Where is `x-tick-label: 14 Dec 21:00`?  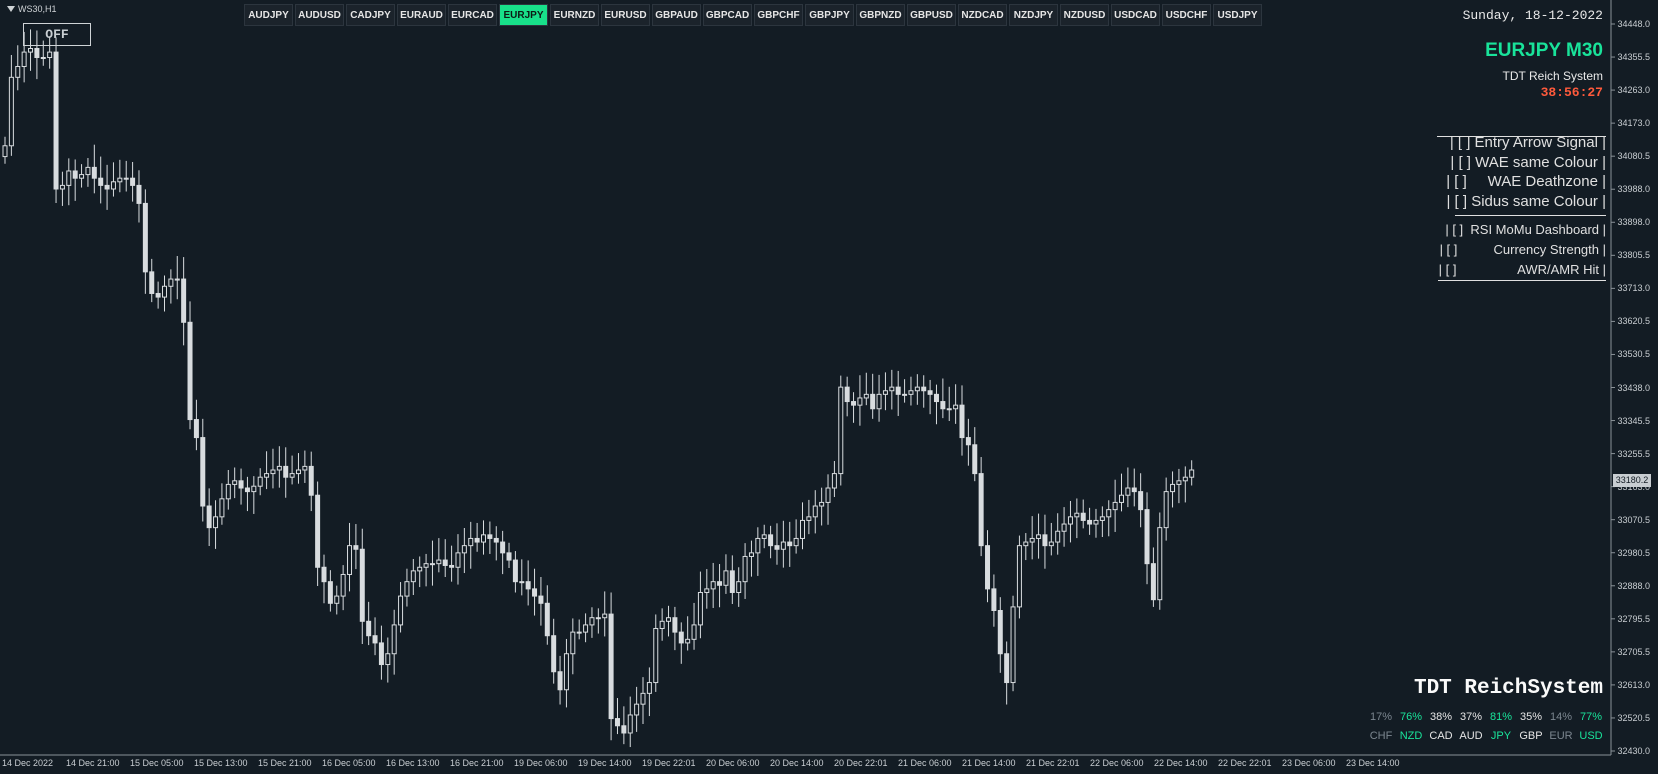
x-tick-label: 14 Dec 21:00 is located at coordinates (93, 763).